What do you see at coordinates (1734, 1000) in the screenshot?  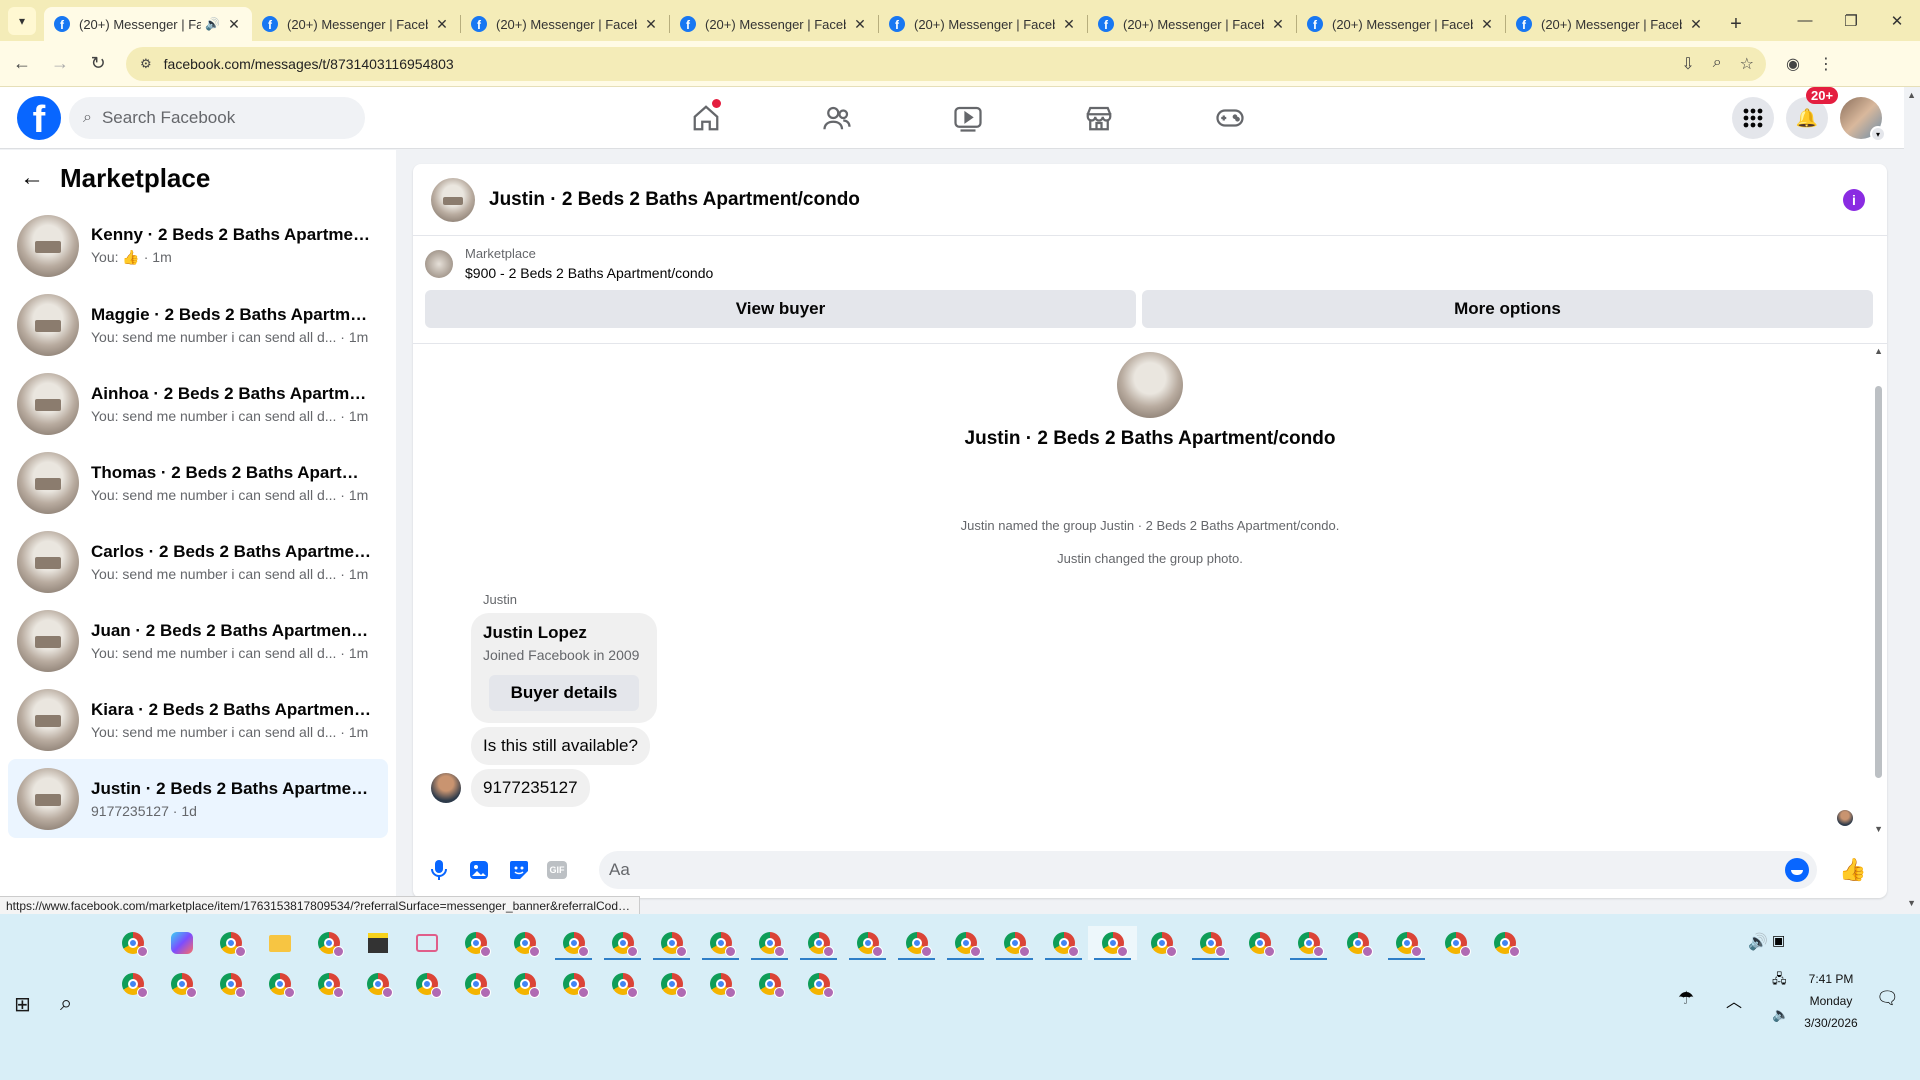 I see `tray-expand-icon: ︿` at bounding box center [1734, 1000].